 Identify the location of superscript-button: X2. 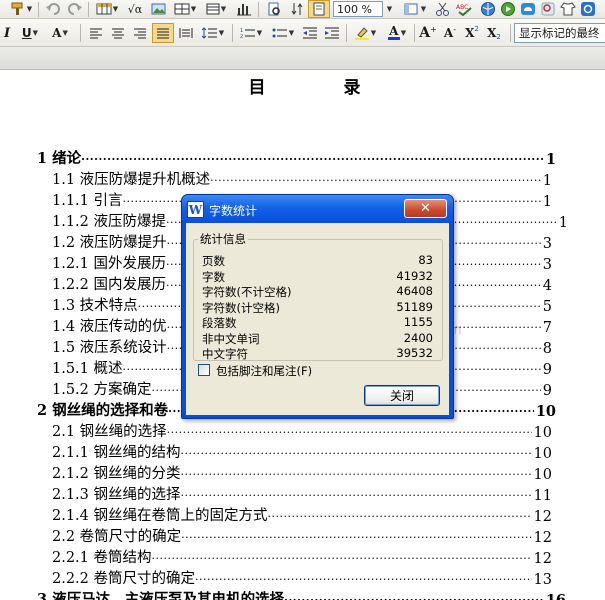
(472, 33).